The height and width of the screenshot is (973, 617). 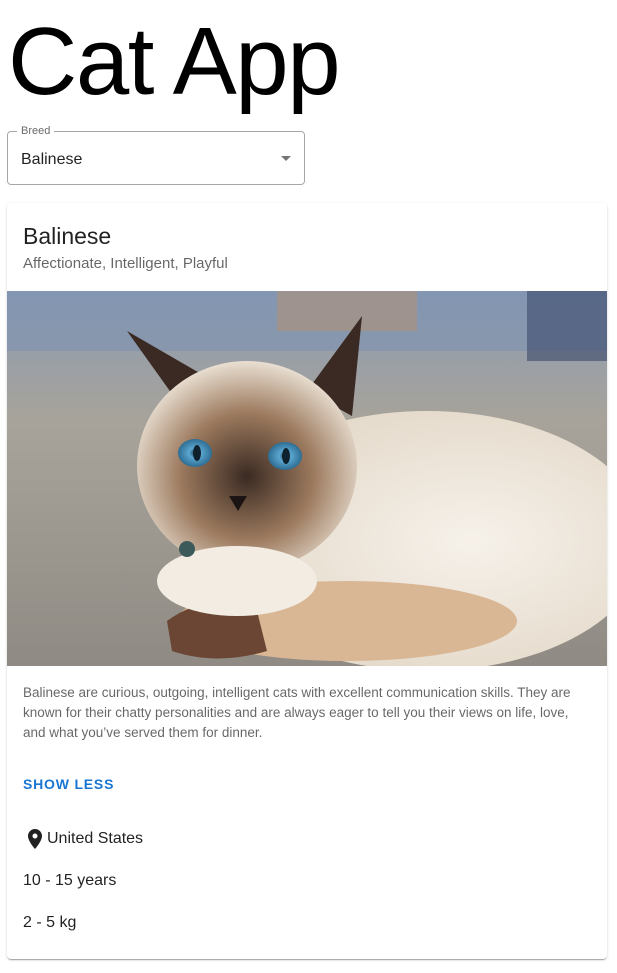 What do you see at coordinates (156, 154) in the screenshot?
I see `breed-select: Breed Balinese` at bounding box center [156, 154].